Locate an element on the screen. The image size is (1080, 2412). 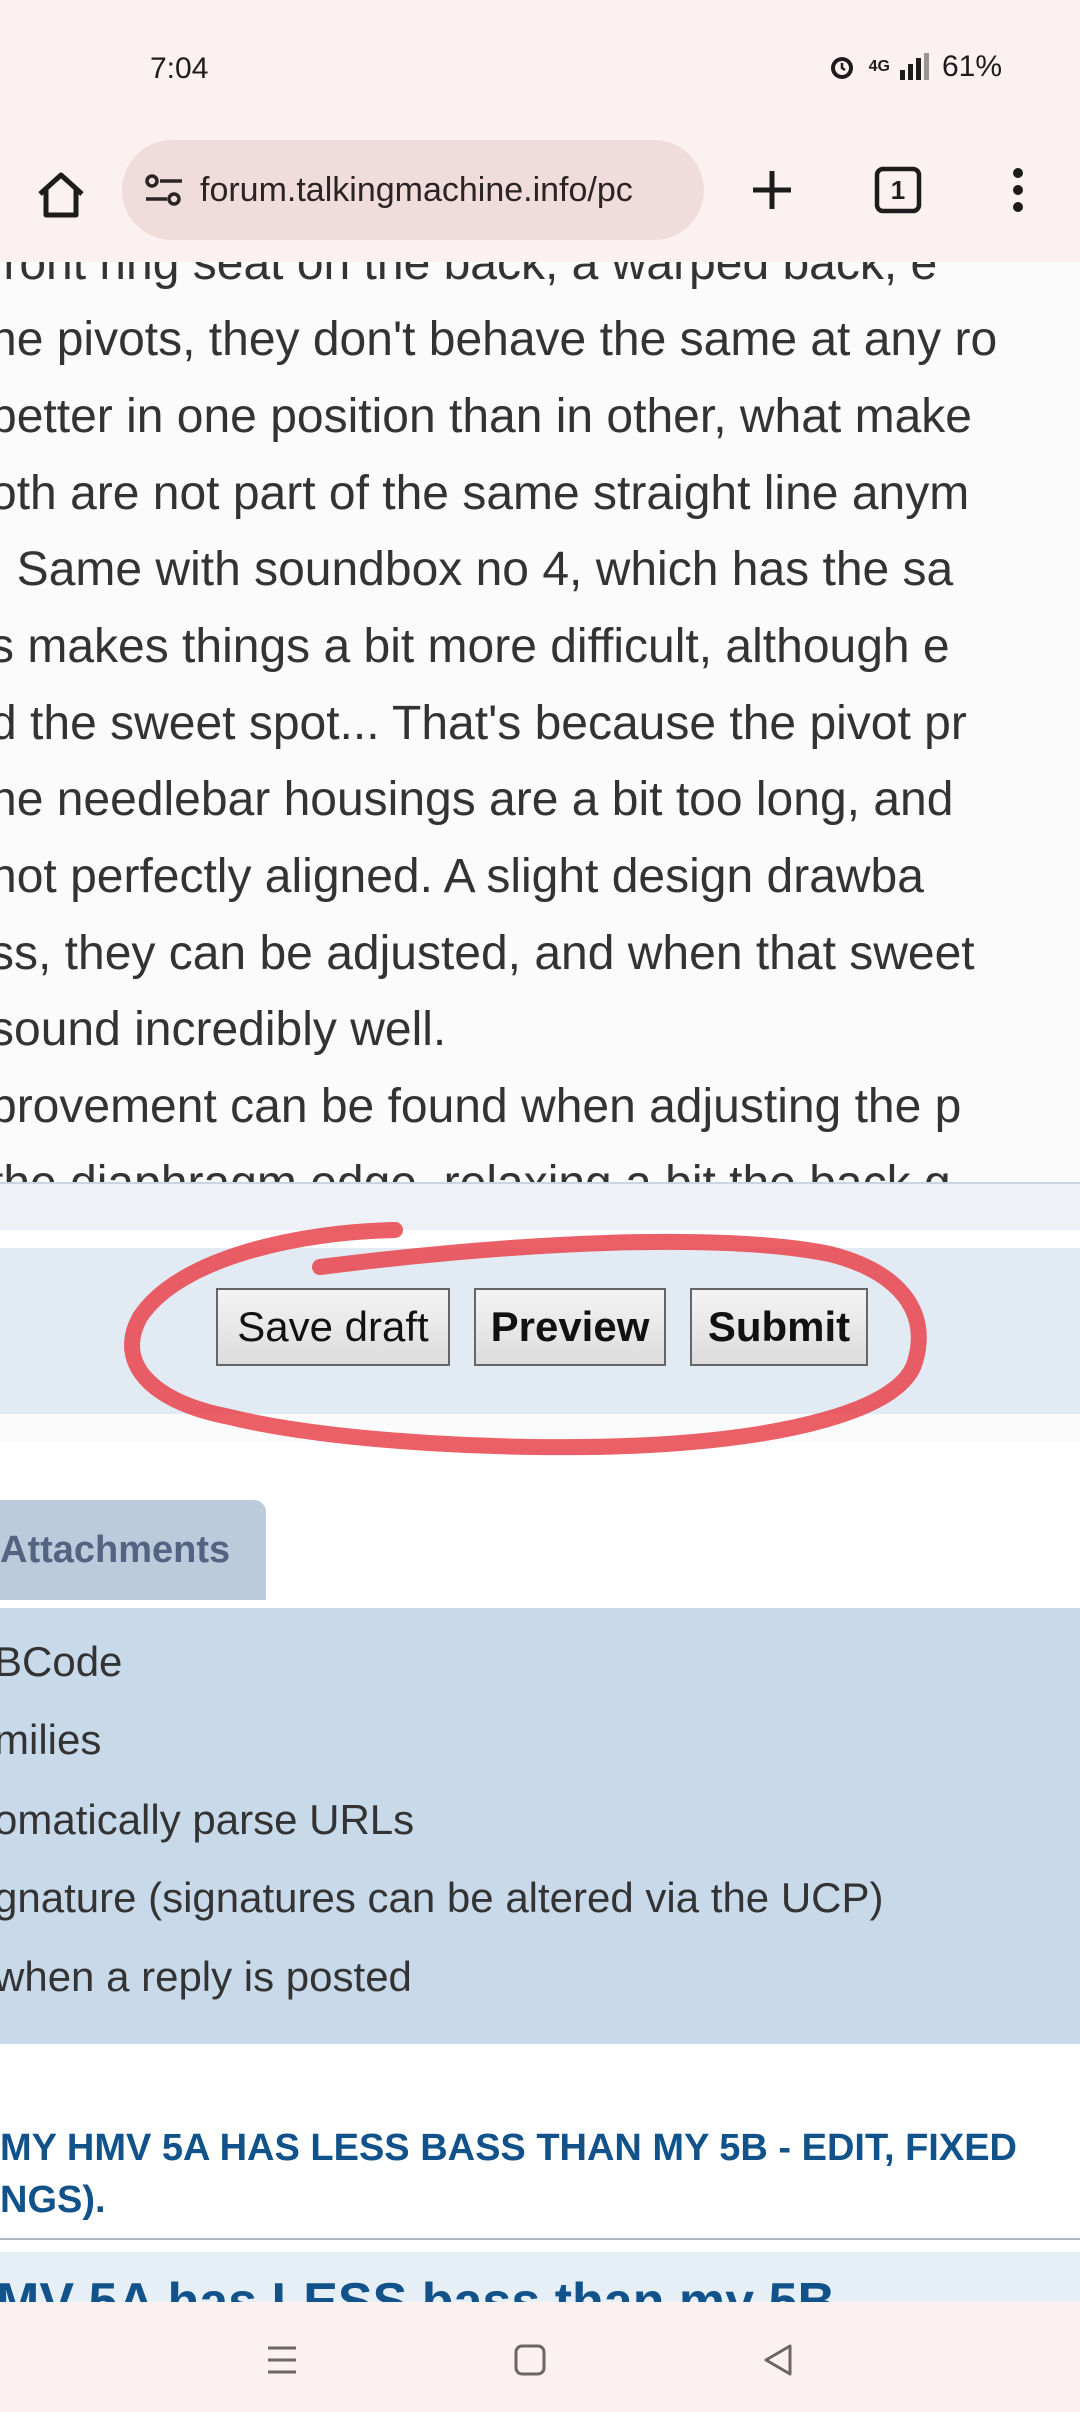
signal-icon is located at coordinates (916, 67).